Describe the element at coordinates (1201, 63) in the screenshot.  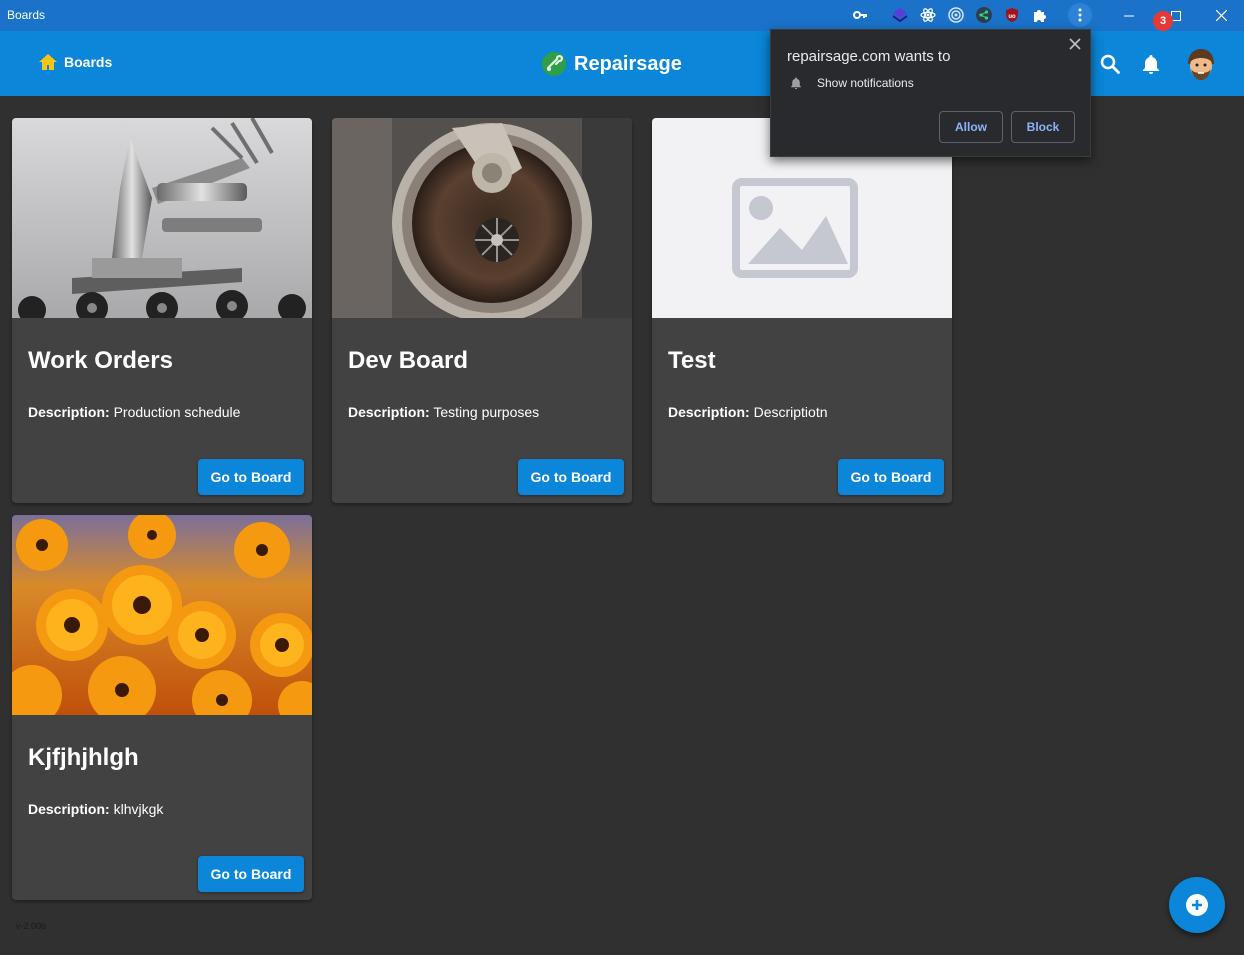
I see `avatar` at that location.